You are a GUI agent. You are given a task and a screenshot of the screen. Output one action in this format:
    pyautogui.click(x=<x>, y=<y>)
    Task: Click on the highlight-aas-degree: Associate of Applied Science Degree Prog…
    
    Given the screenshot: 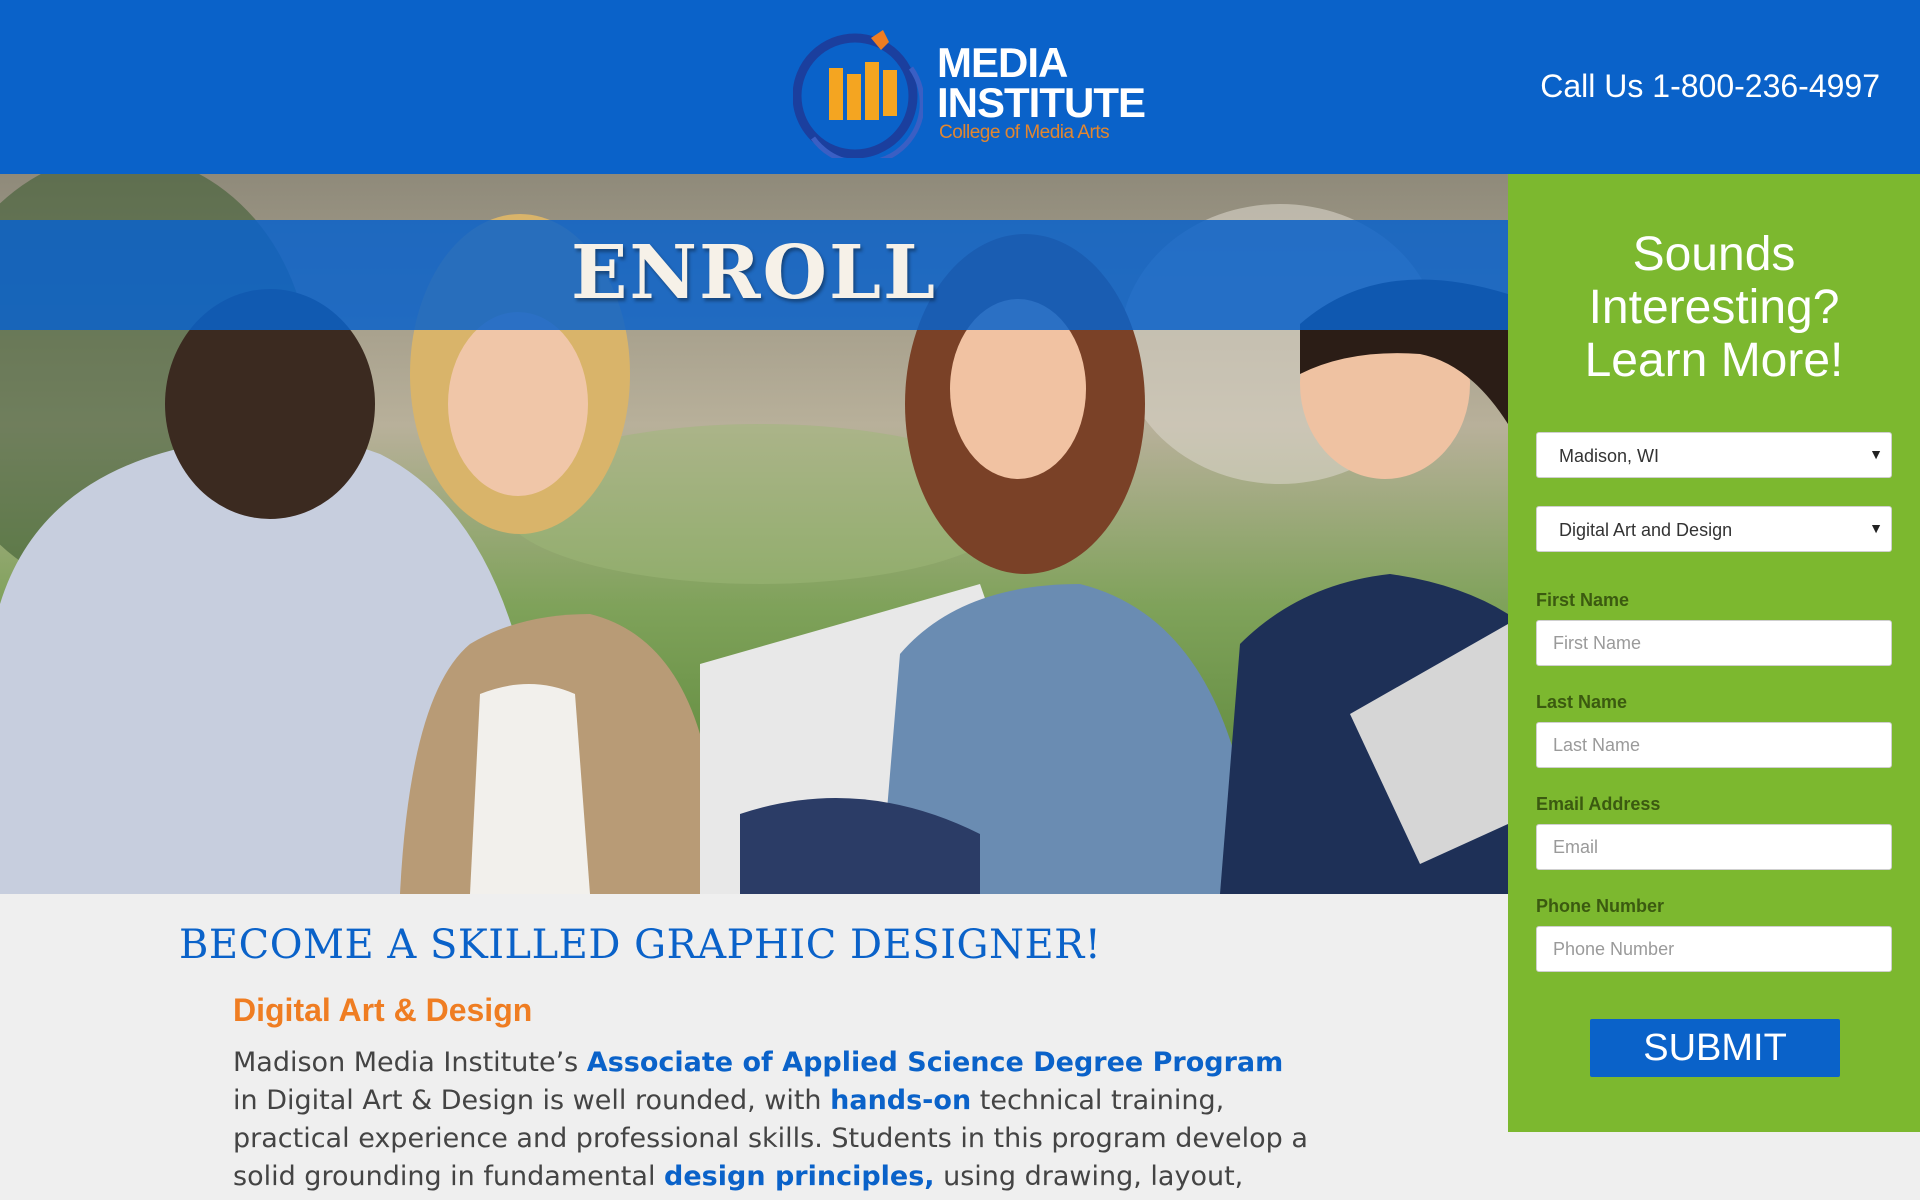 What is the action you would take?
    pyautogui.click(x=935, y=1062)
    